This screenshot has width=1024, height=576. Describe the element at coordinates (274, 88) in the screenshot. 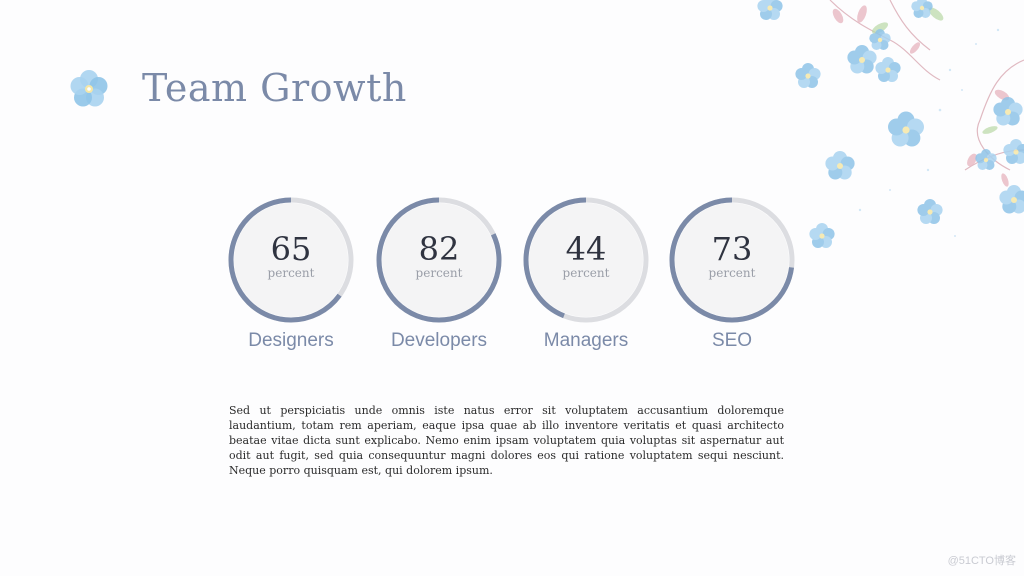

I see `page-title: Team Growth` at that location.